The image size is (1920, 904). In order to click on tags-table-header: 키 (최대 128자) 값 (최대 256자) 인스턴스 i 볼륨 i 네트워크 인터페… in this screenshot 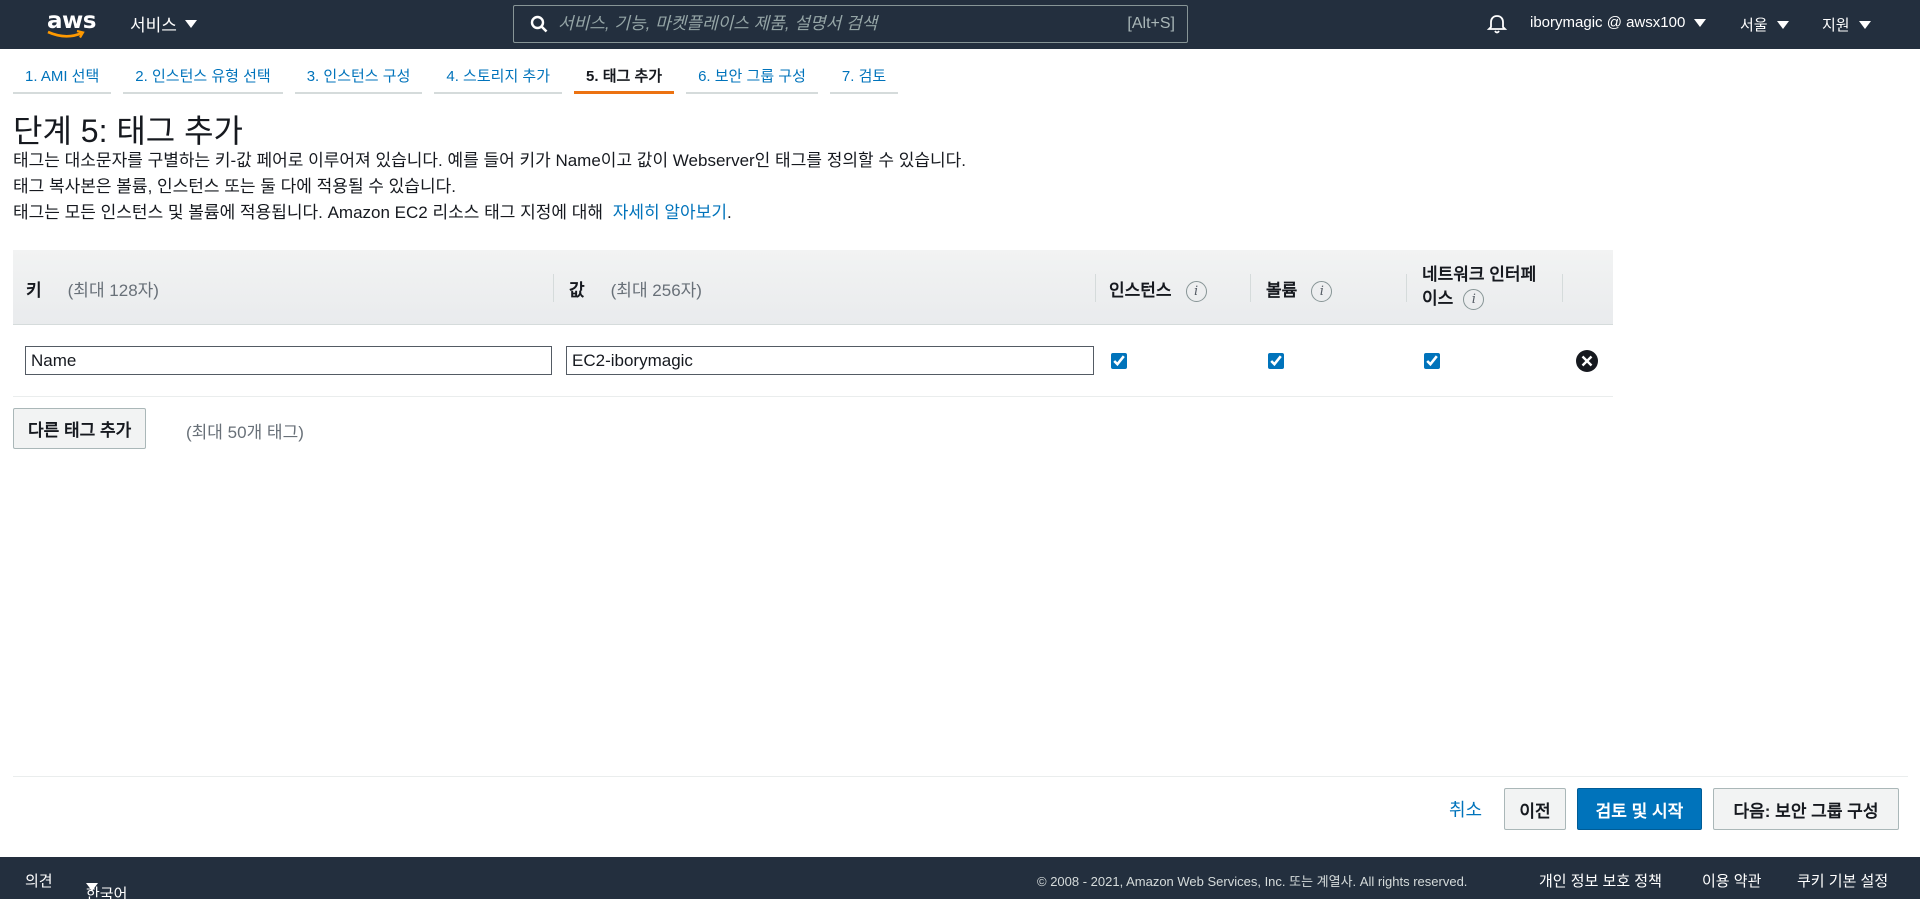, I will do `click(813, 287)`.